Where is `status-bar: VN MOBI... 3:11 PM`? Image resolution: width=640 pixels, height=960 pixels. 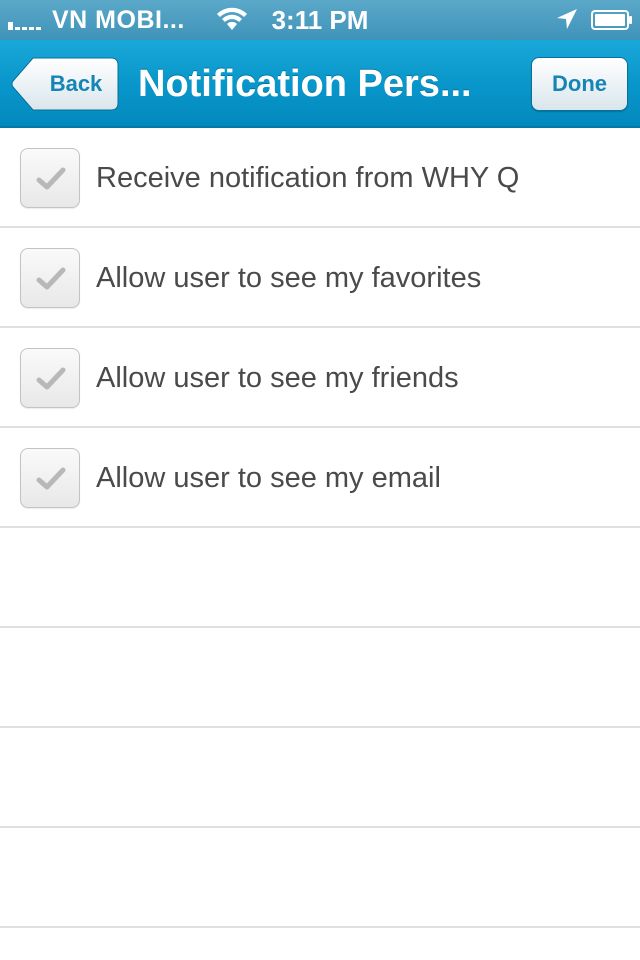 status-bar: VN MOBI... 3:11 PM is located at coordinates (320, 20).